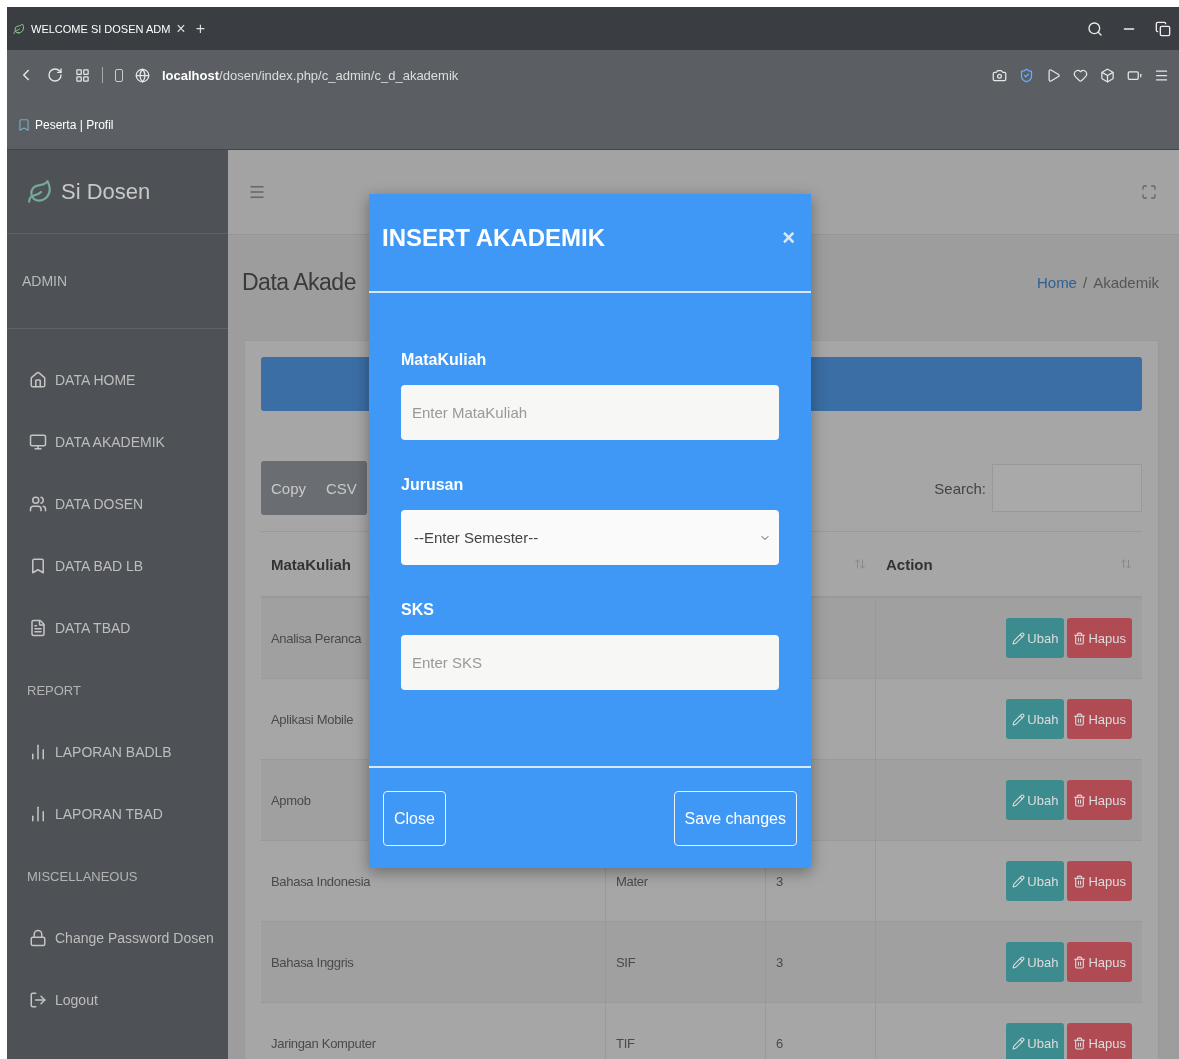  Describe the element at coordinates (38, 628) in the screenshot. I see `document-icon` at that location.